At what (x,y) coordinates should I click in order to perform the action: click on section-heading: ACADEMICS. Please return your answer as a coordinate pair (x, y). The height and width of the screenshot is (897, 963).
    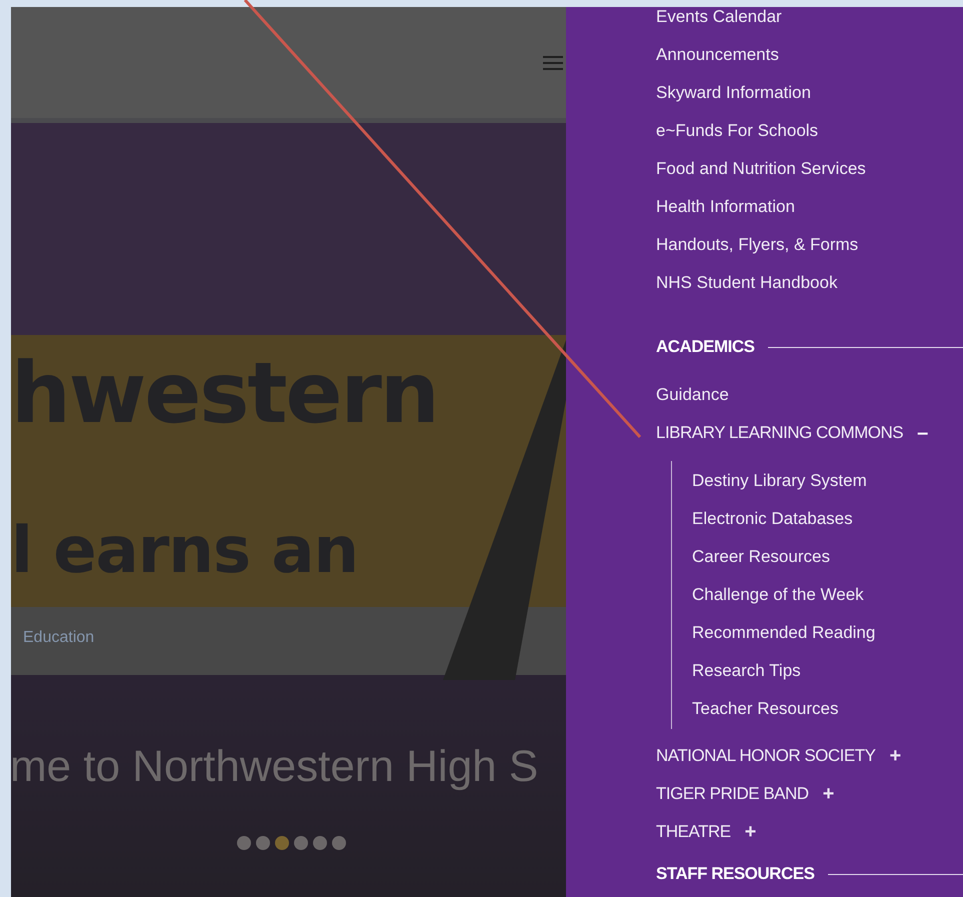
    Looking at the image, I should click on (705, 347).